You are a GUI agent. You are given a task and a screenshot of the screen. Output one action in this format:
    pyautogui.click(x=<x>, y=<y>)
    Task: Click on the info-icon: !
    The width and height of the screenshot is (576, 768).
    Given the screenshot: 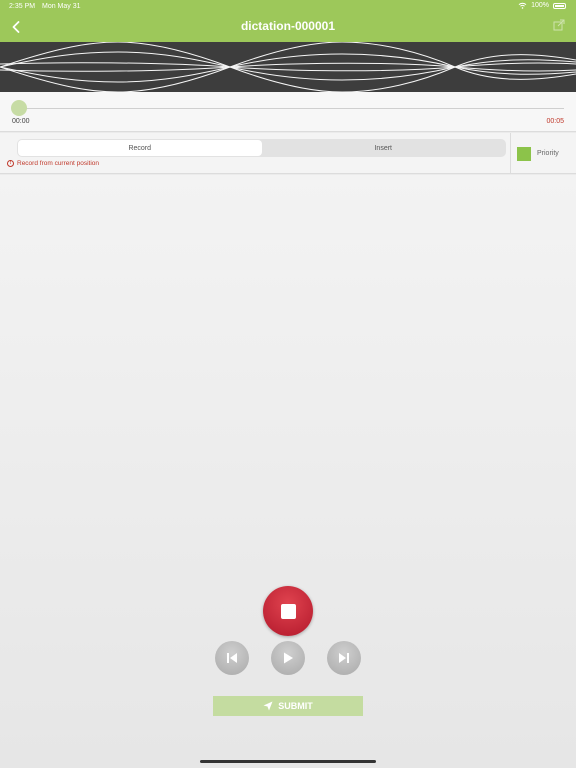 What is the action you would take?
    pyautogui.click(x=10, y=163)
    